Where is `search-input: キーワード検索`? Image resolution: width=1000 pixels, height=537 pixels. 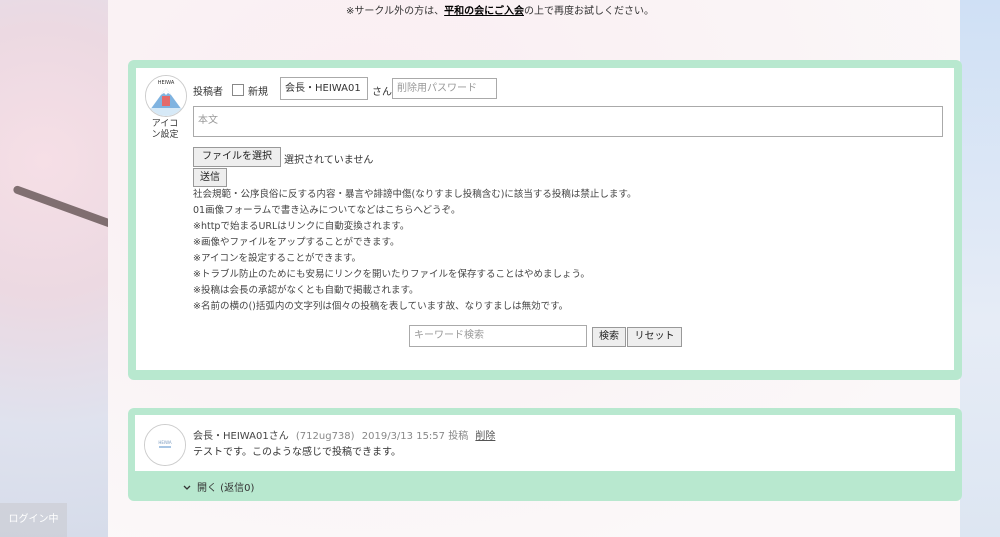
search-input: キーワード検索 is located at coordinates (498, 336).